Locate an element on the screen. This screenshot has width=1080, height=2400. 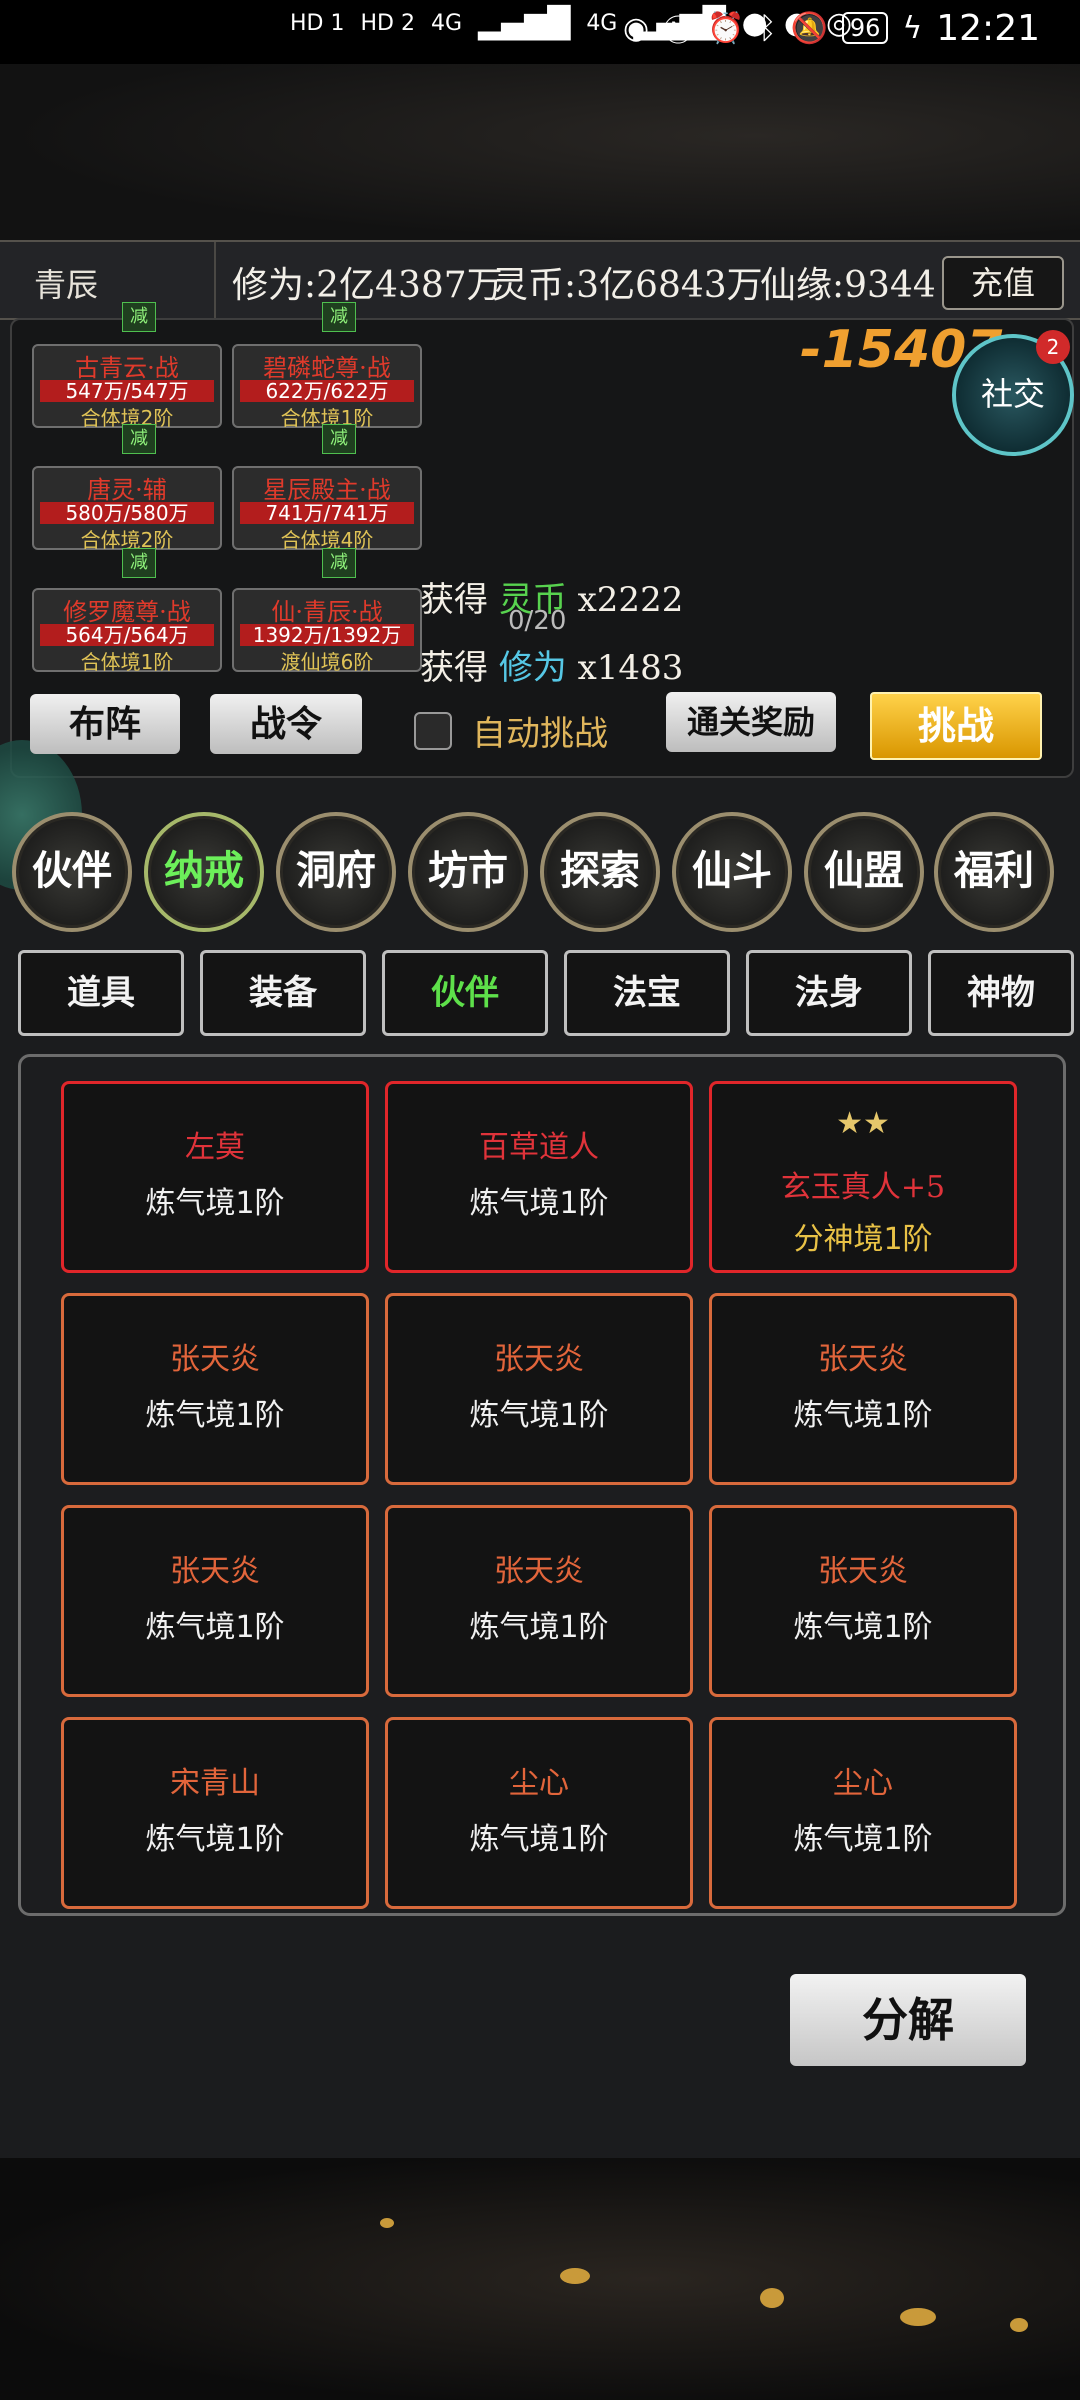
partner-card: ★★ 玄玉真人+5 分神境1阶 is located at coordinates (863, 1177).